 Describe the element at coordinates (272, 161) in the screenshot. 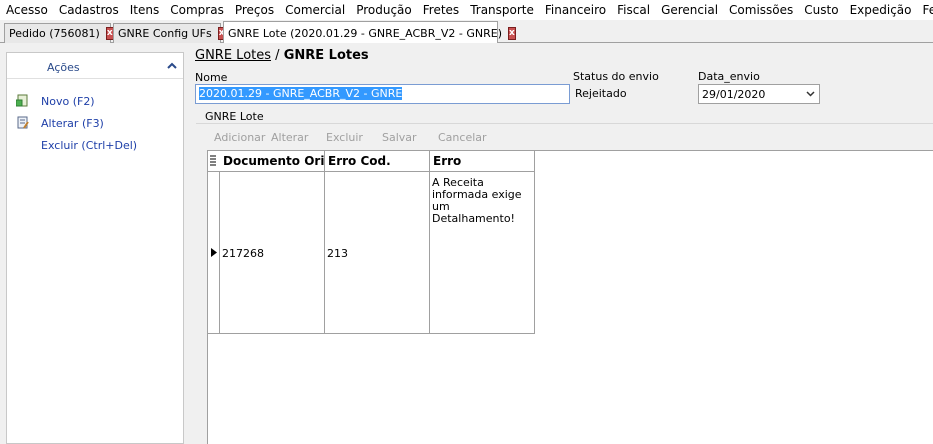

I see `column-header-documento: Documento Origem` at that location.